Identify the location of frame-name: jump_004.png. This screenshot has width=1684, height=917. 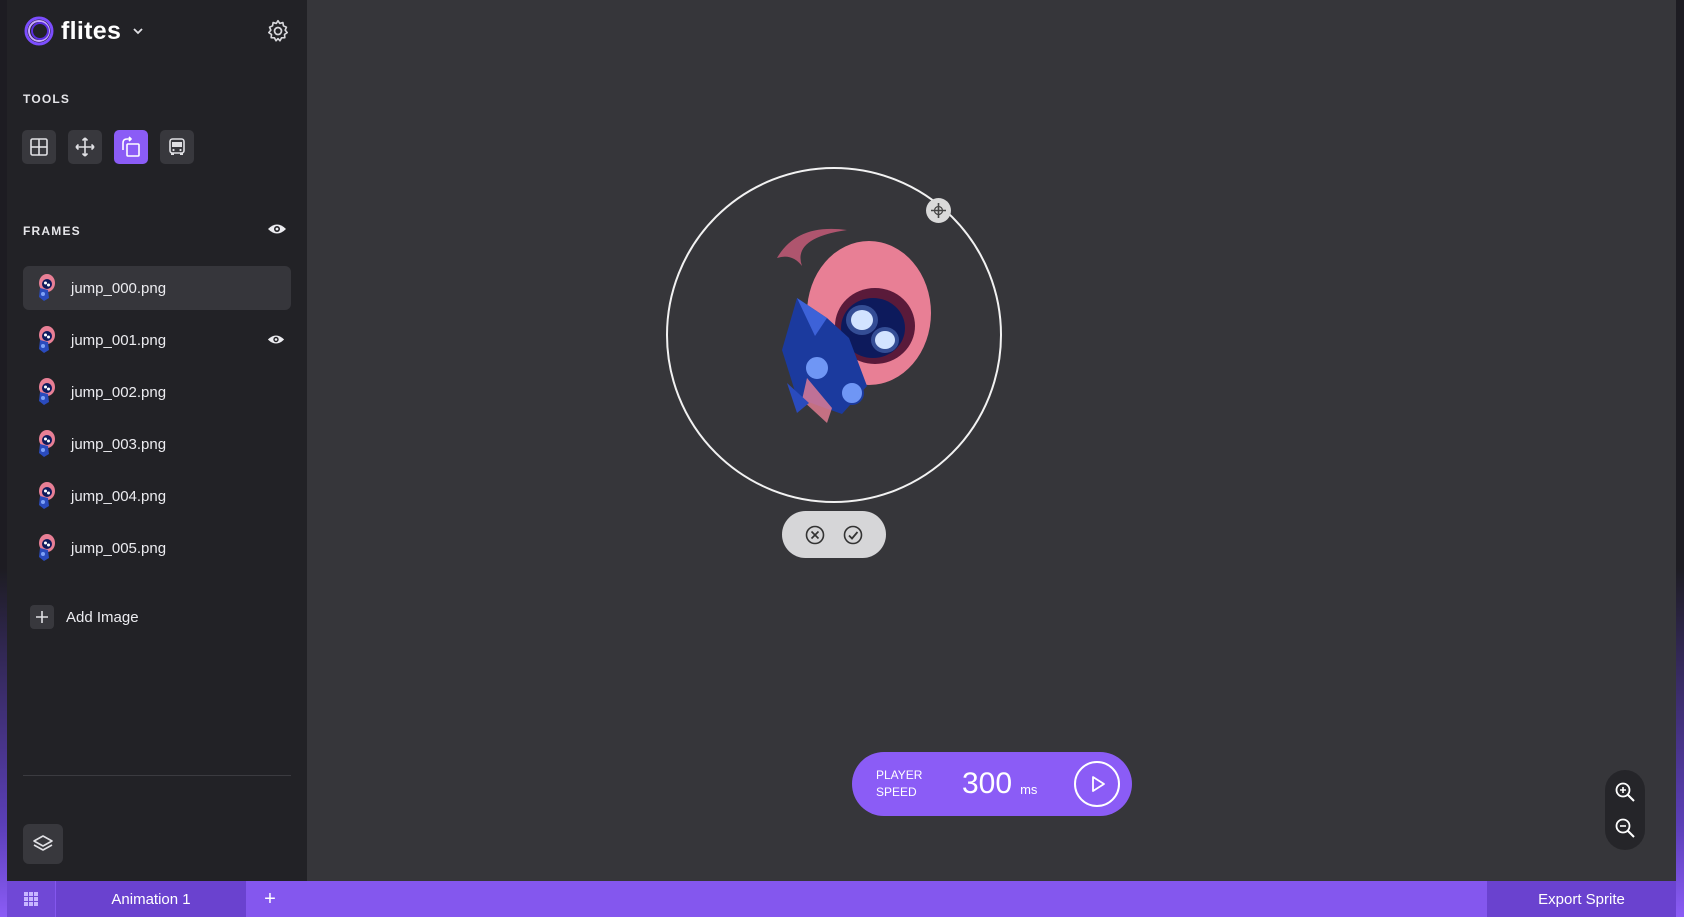
(119, 496).